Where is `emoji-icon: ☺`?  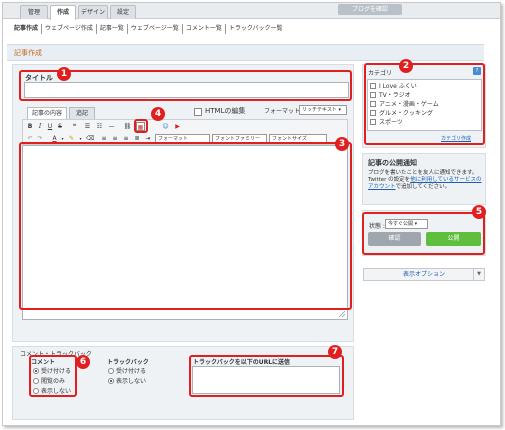 emoji-icon: ☺ is located at coordinates (165, 126).